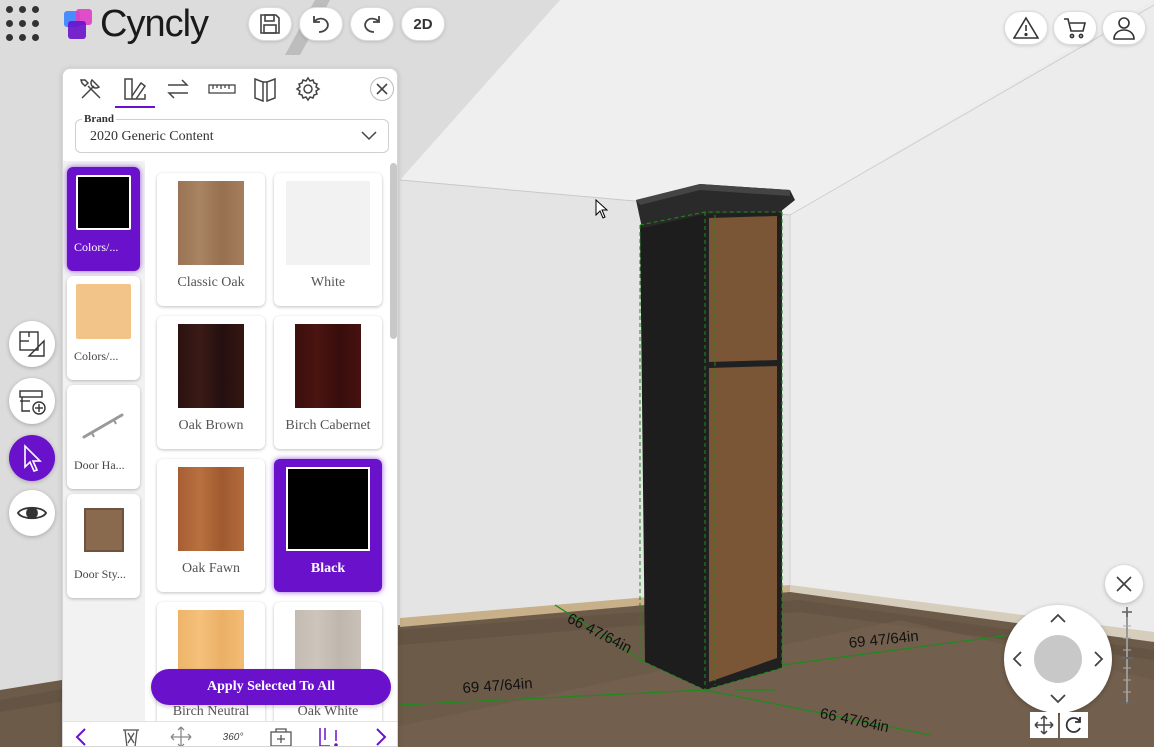  I want to click on swatch-oak-fawn: Oak Fawn, so click(211, 525).